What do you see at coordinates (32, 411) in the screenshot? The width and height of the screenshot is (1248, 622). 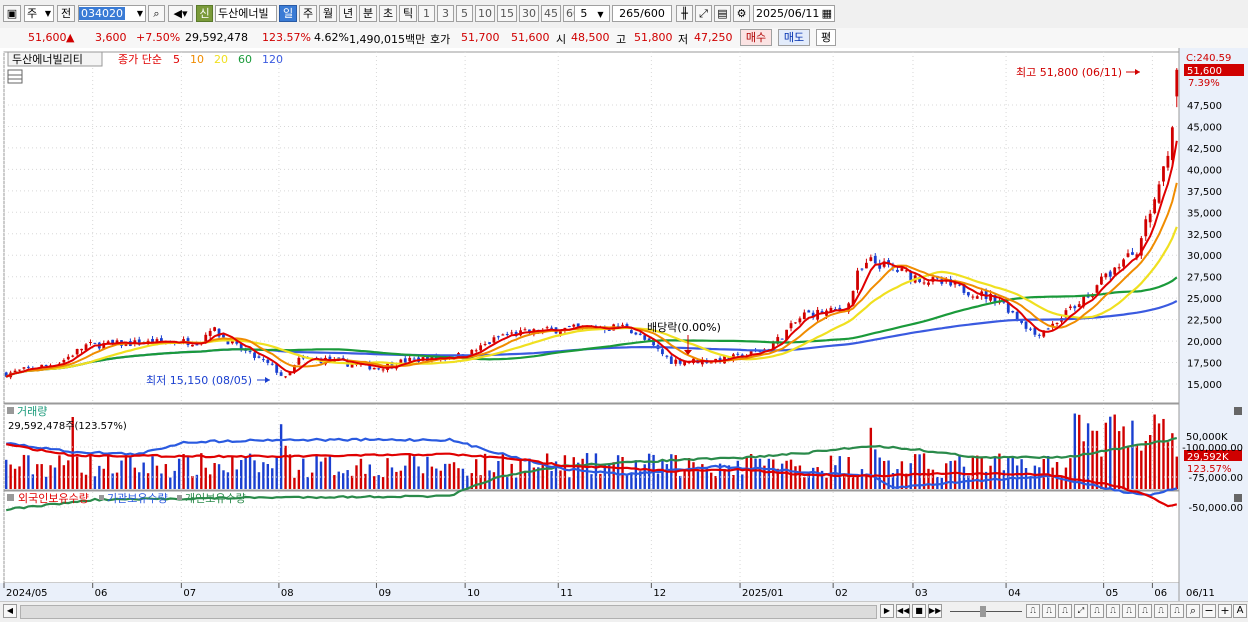 I see `volume-pane-title: 거래량` at bounding box center [32, 411].